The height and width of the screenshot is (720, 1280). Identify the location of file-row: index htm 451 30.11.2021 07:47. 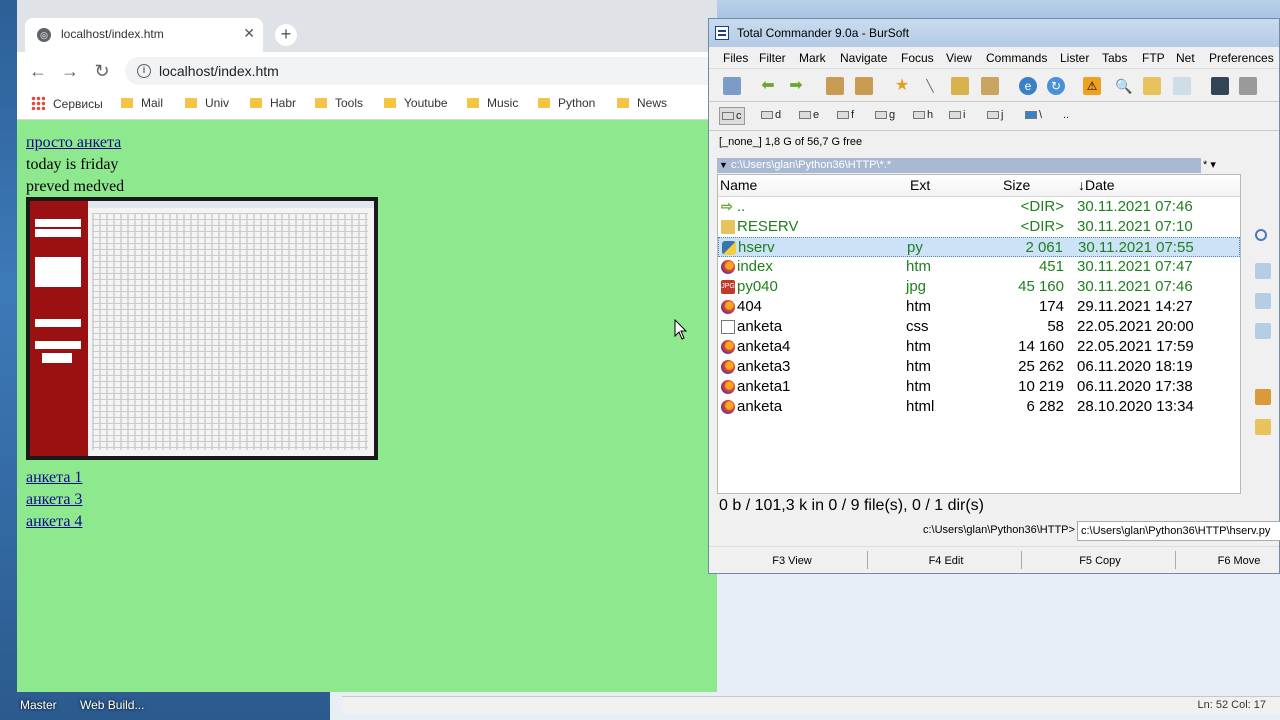
(979, 267).